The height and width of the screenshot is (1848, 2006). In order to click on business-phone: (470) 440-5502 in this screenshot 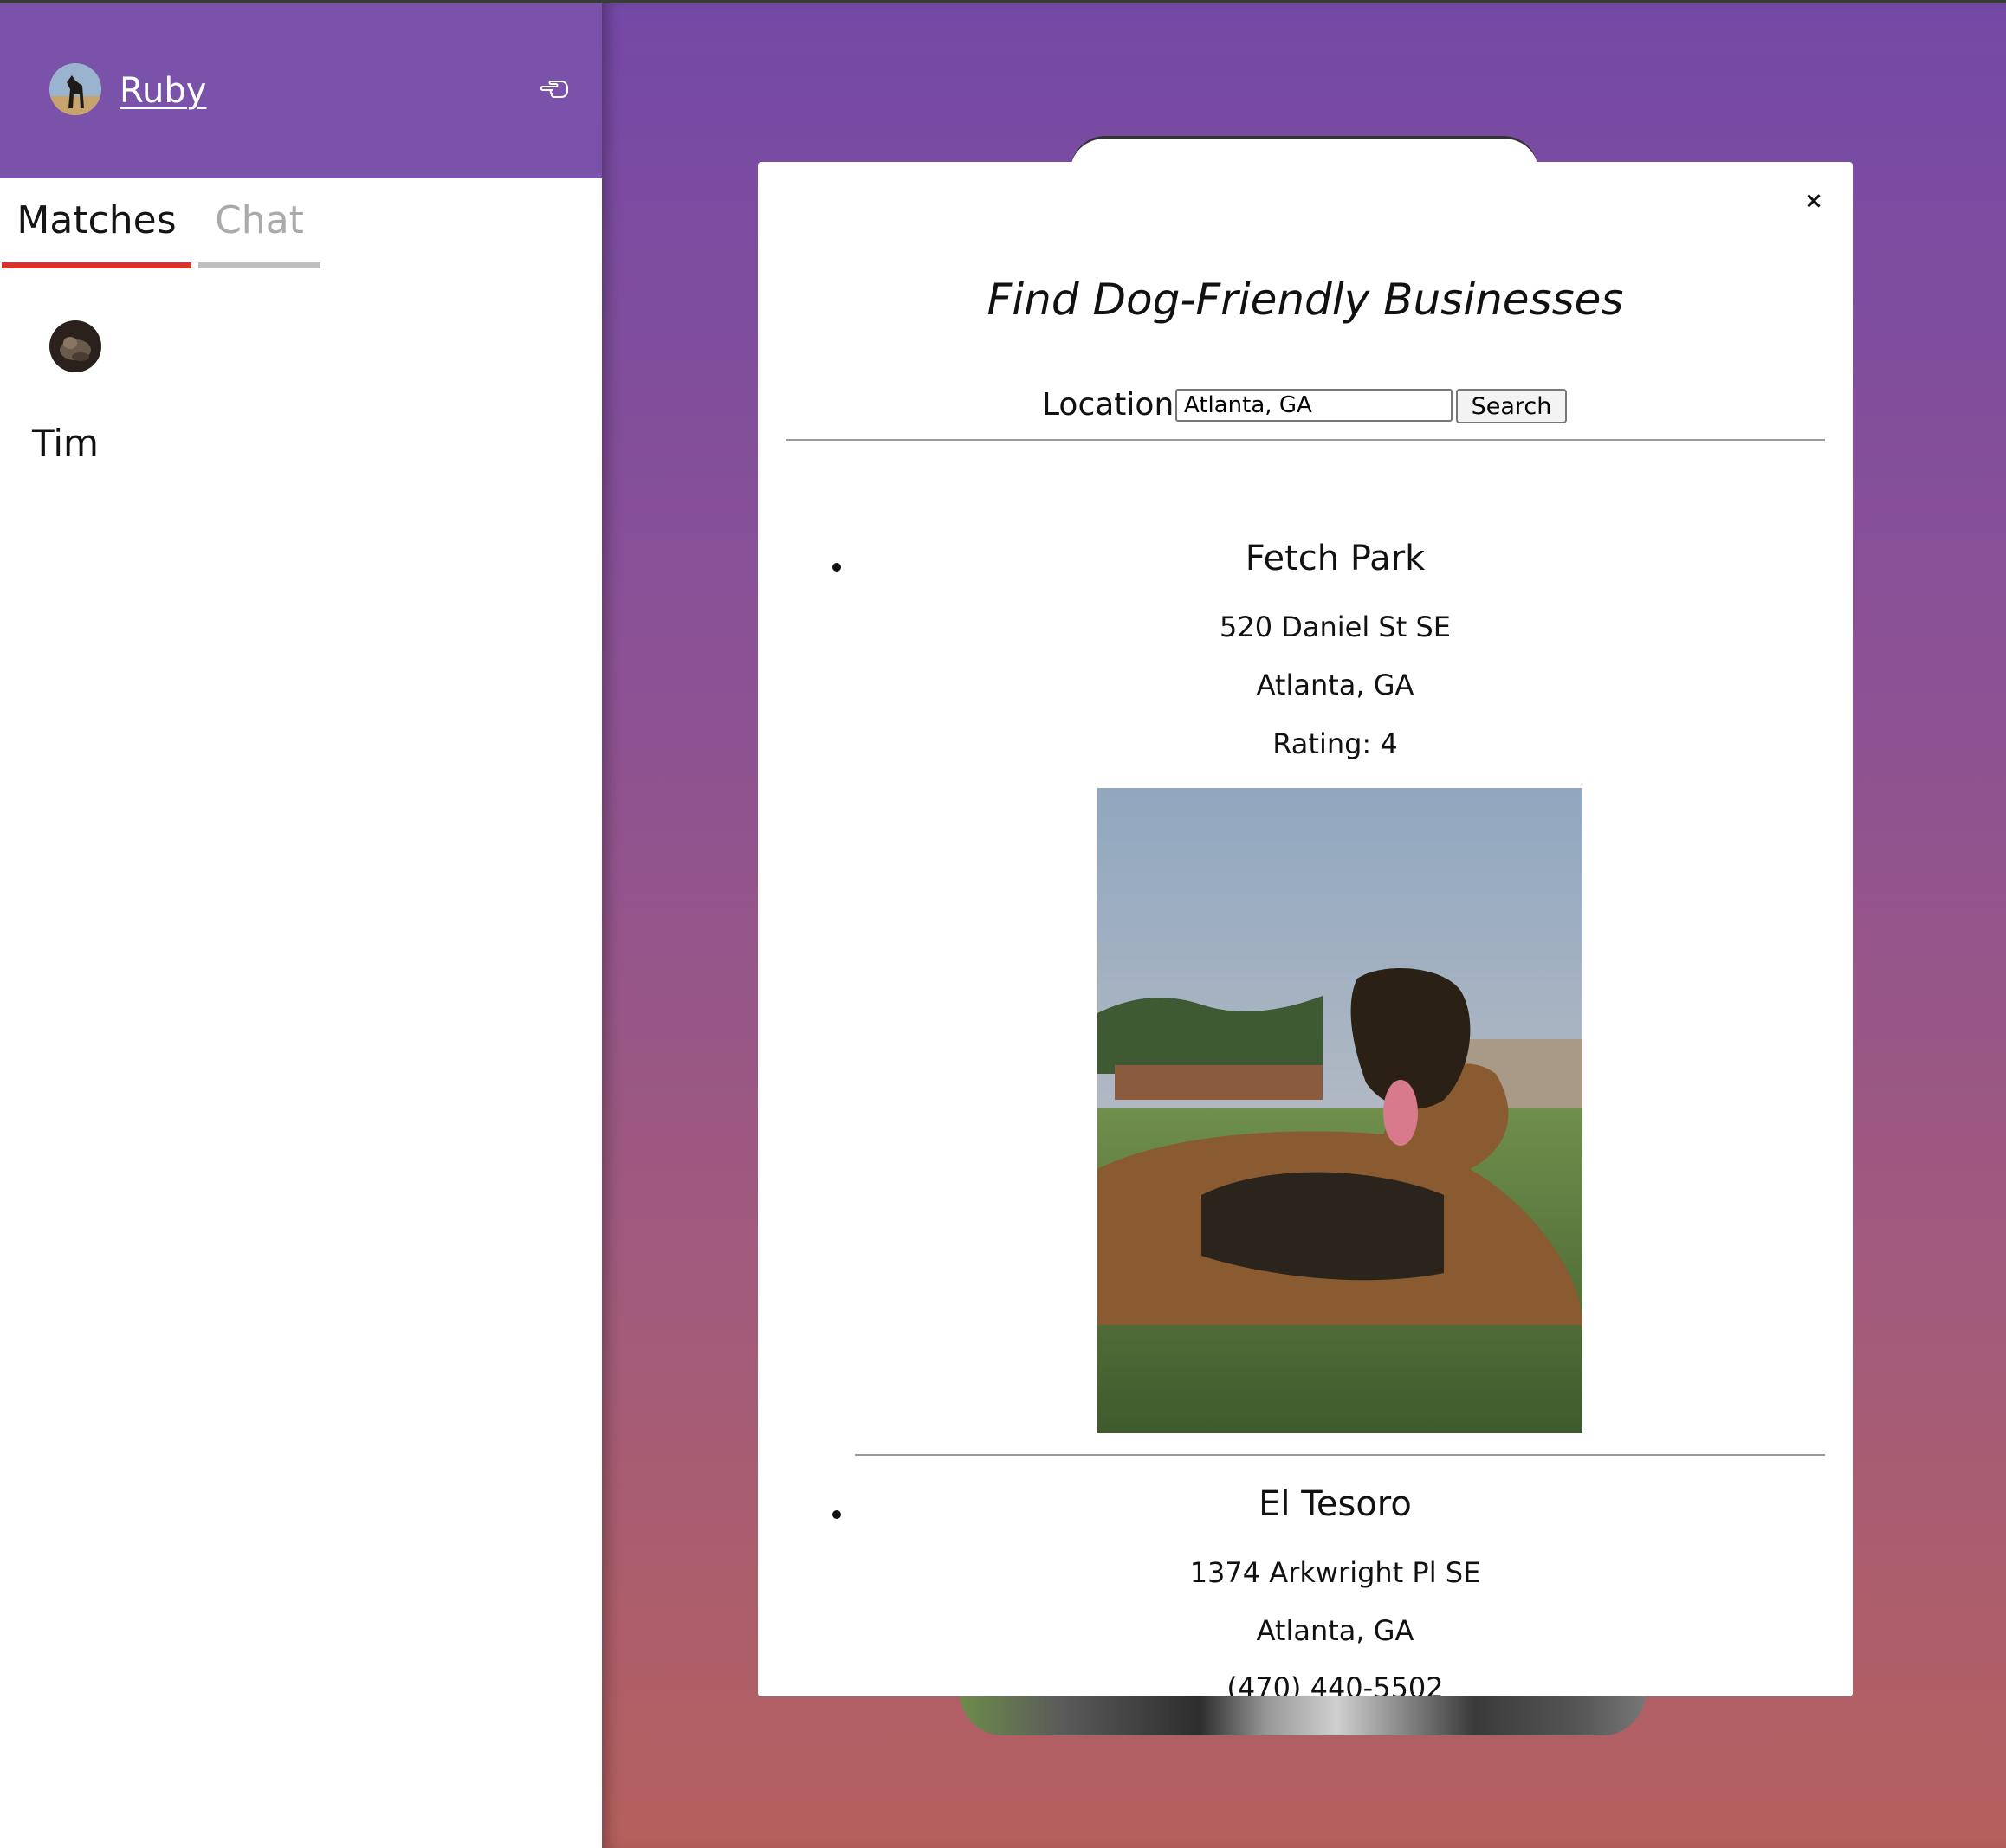, I will do `click(1335, 1683)`.